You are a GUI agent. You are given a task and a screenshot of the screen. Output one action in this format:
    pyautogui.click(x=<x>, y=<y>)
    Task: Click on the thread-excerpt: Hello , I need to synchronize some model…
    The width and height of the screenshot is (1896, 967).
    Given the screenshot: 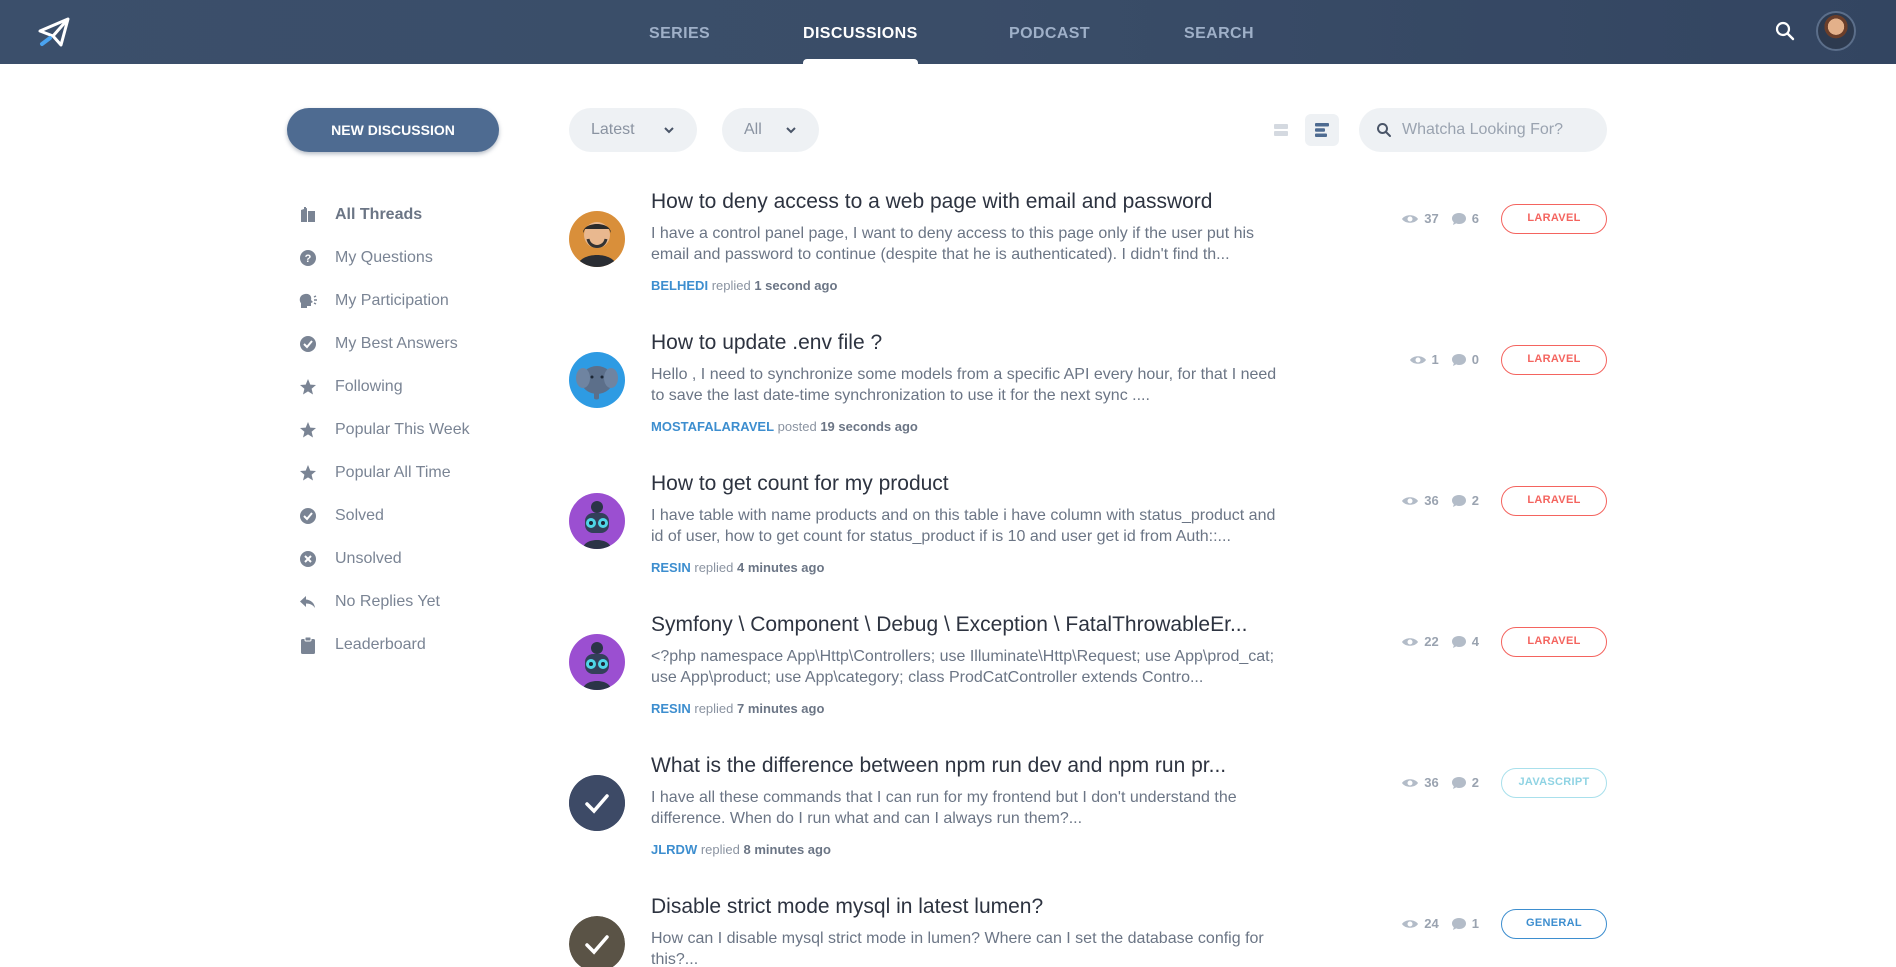 What is the action you would take?
    pyautogui.click(x=964, y=385)
    